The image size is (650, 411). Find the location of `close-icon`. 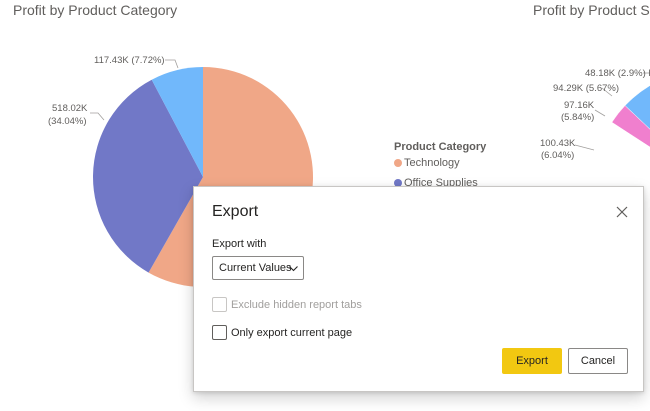

close-icon is located at coordinates (622, 212).